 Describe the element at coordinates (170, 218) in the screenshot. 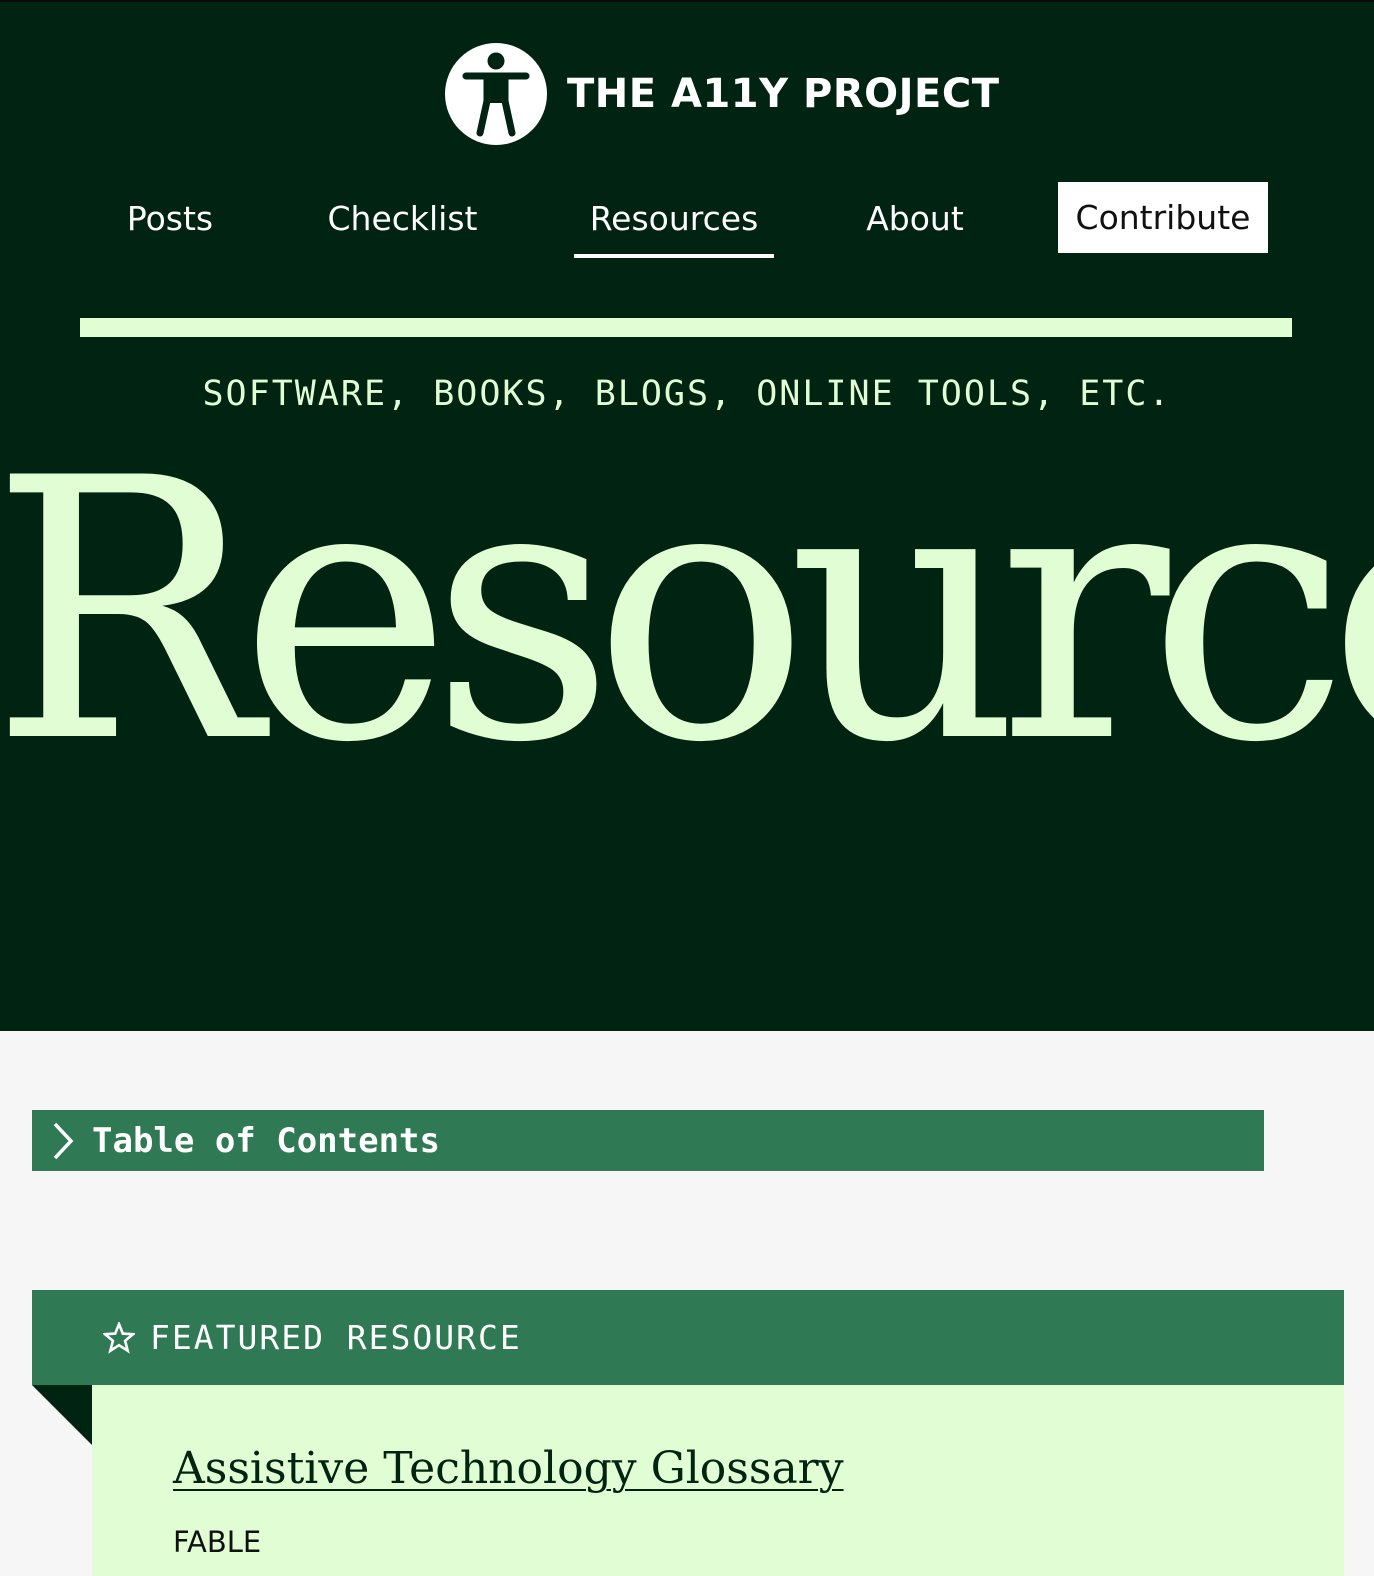

I see `nav-item-posts: Posts` at that location.